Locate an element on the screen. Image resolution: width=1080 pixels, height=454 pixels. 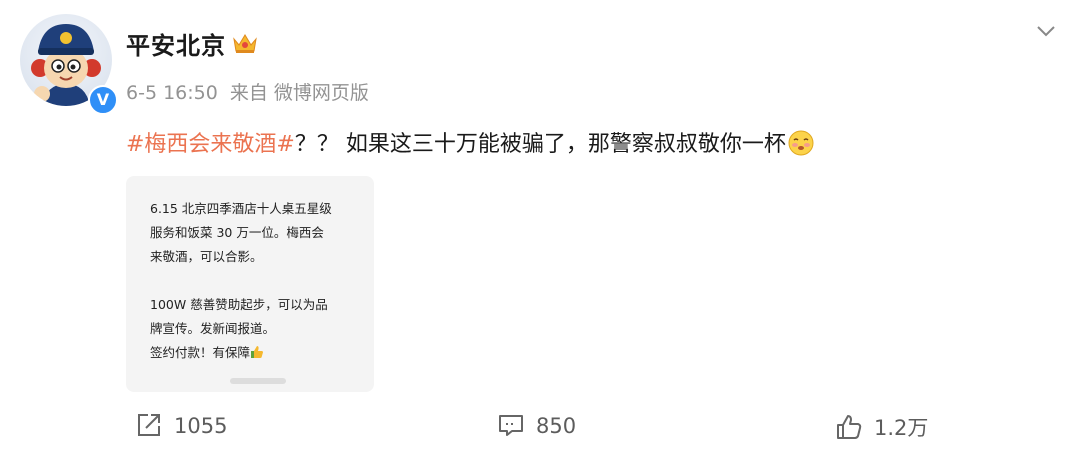
username: 平安北京 is located at coordinates (176, 43).